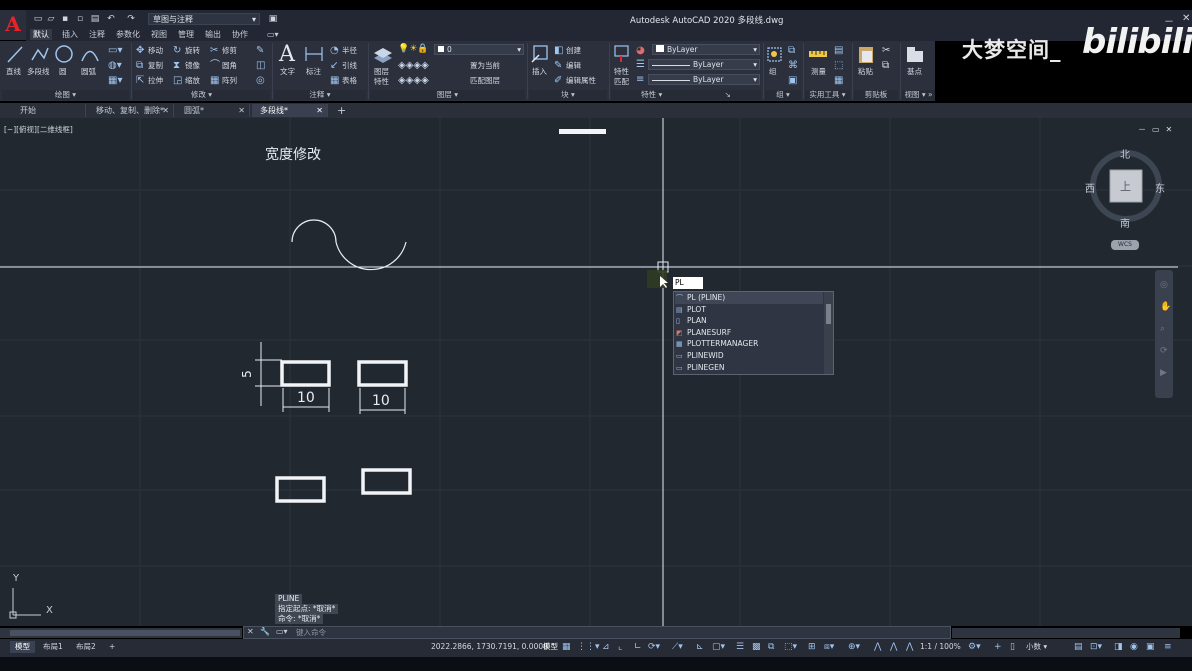 The height and width of the screenshot is (671, 1192). What do you see at coordinates (229, 66) in the screenshot?
I see `fillet-button: 圆角` at bounding box center [229, 66].